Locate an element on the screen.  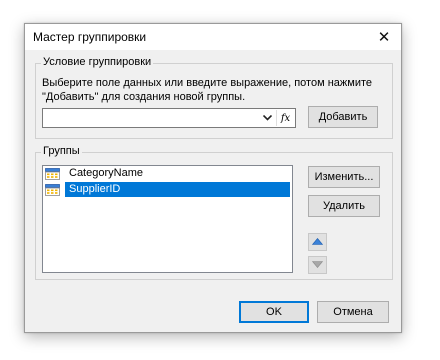
list-item-label: SupplierID is located at coordinates (95, 189).